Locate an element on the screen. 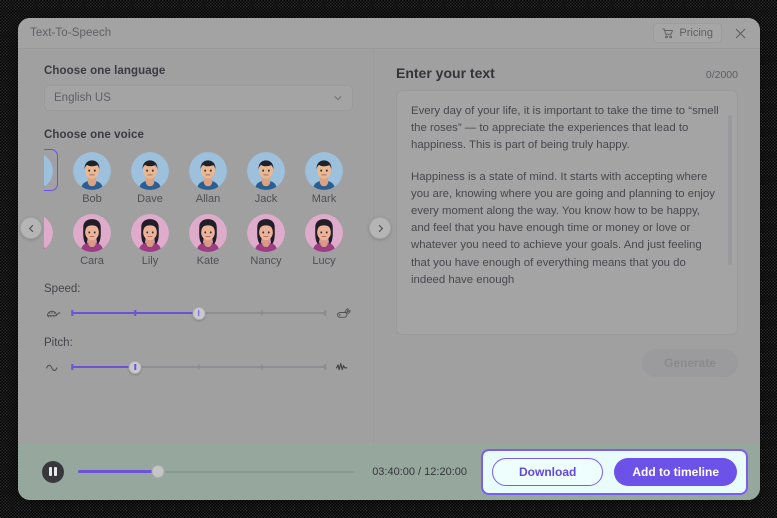  voice-name: Kate is located at coordinates (208, 261).